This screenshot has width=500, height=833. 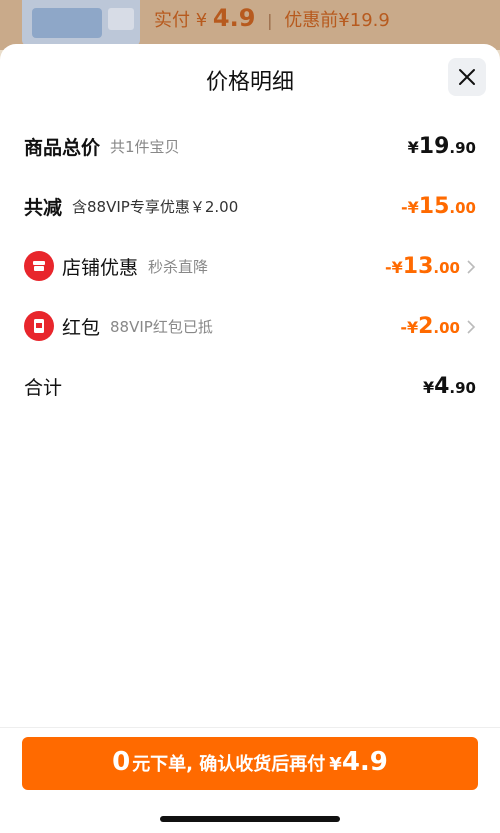 What do you see at coordinates (39, 266) in the screenshot?
I see `shop-discount-icon` at bounding box center [39, 266].